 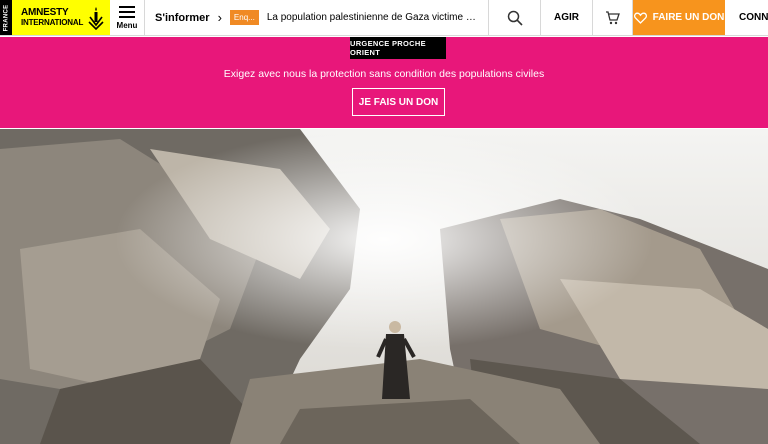 I want to click on breadcrumb-section: S'informer, so click(x=182, y=18).